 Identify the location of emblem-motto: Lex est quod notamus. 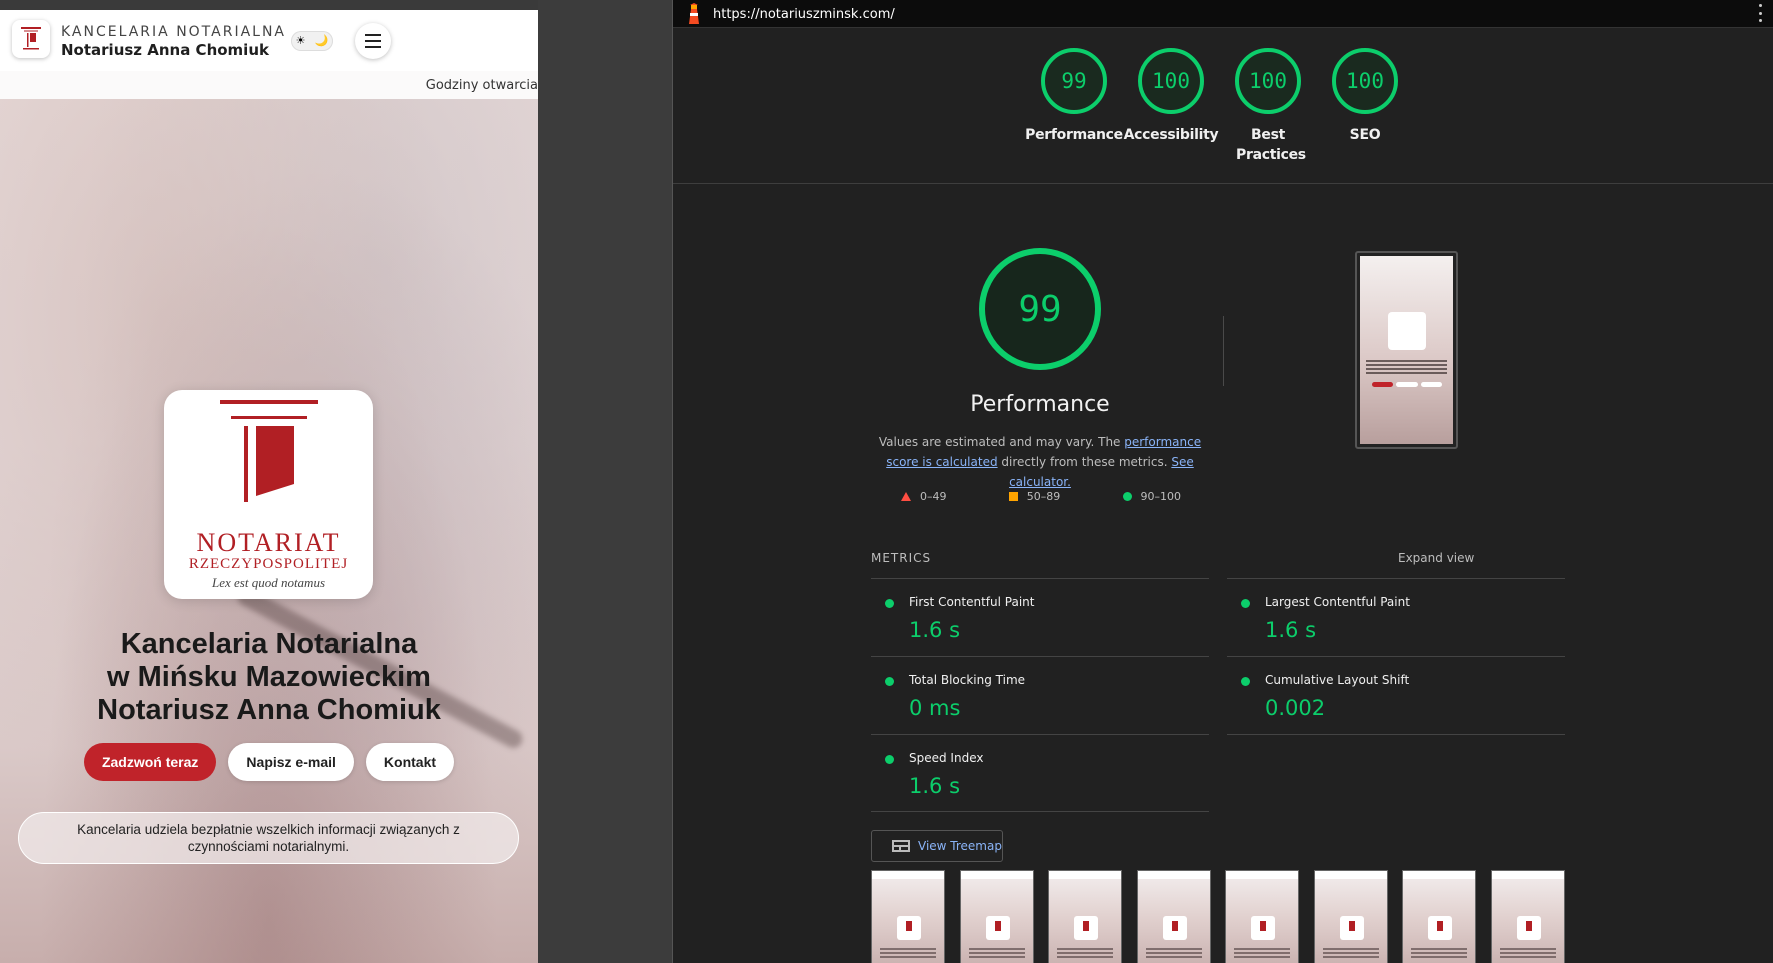
(268, 582).